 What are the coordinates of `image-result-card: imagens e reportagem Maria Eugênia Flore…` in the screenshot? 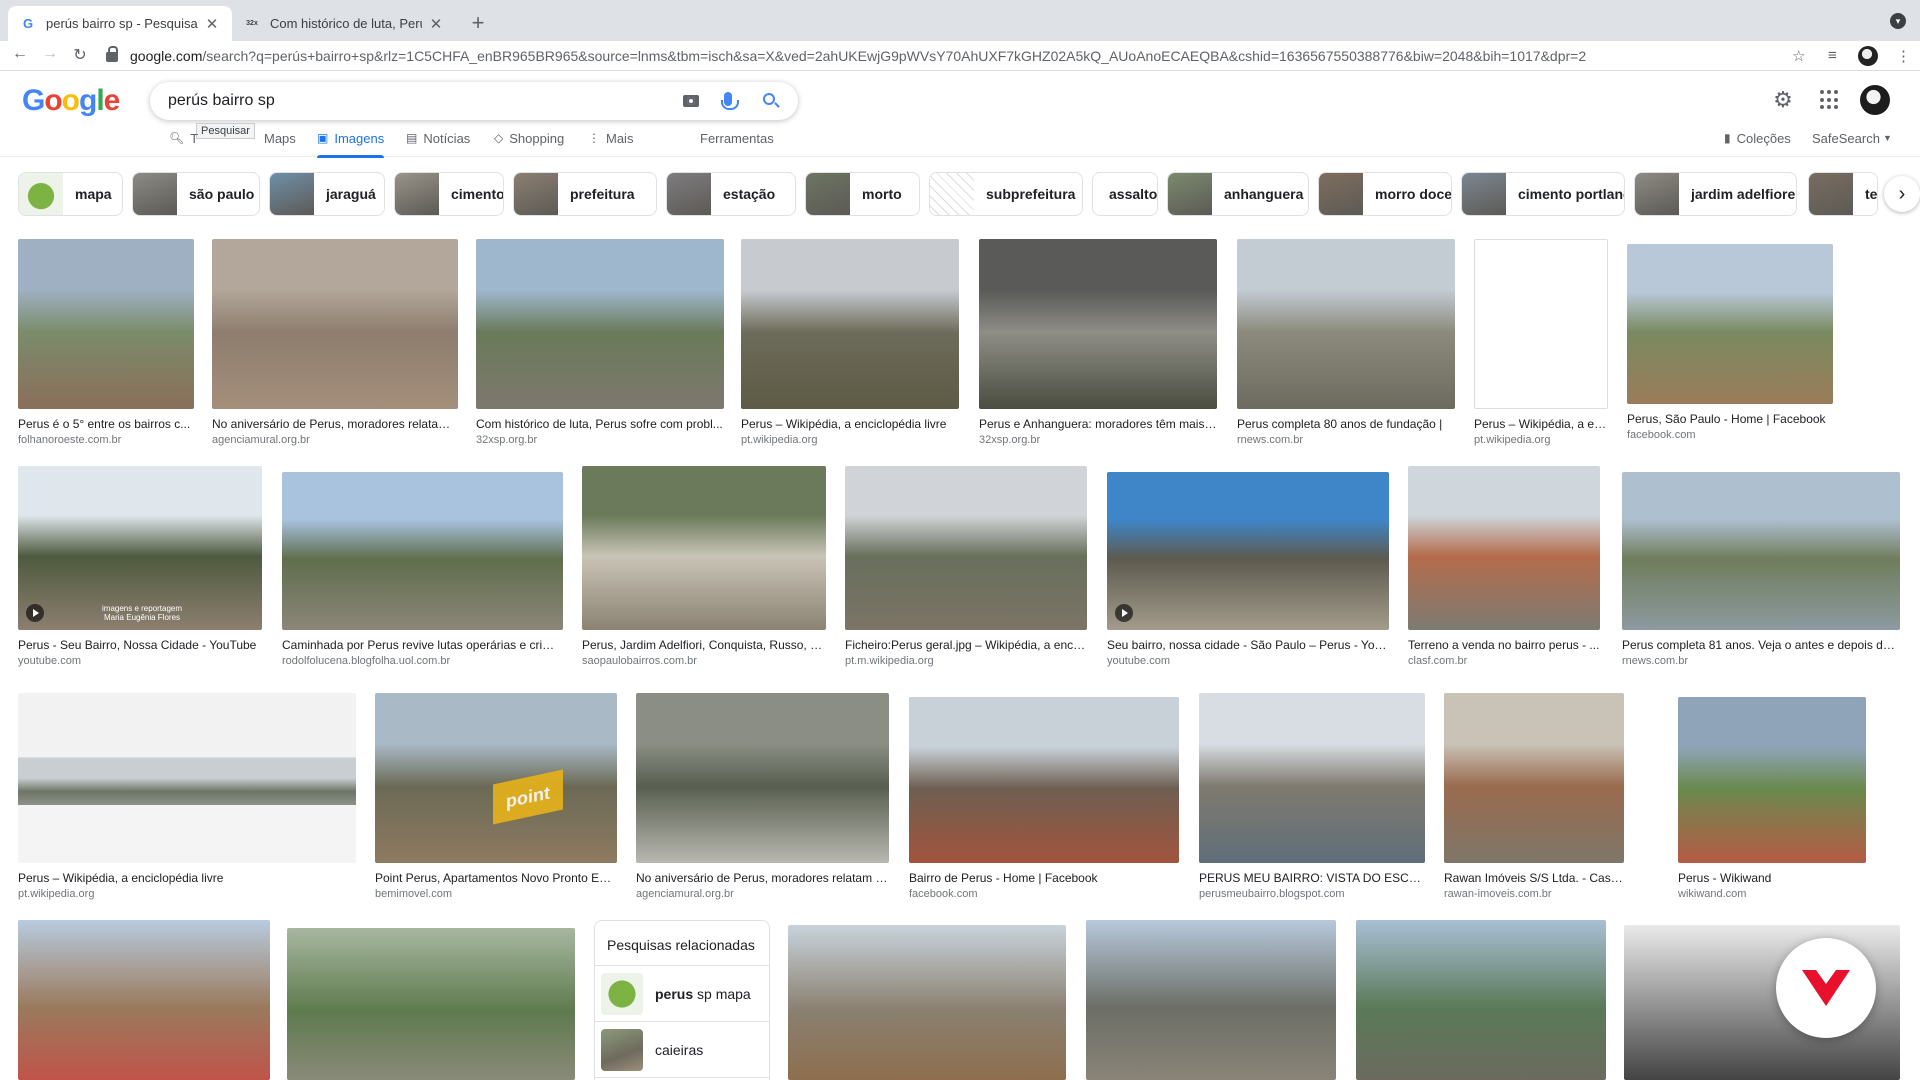 It's located at (140, 566).